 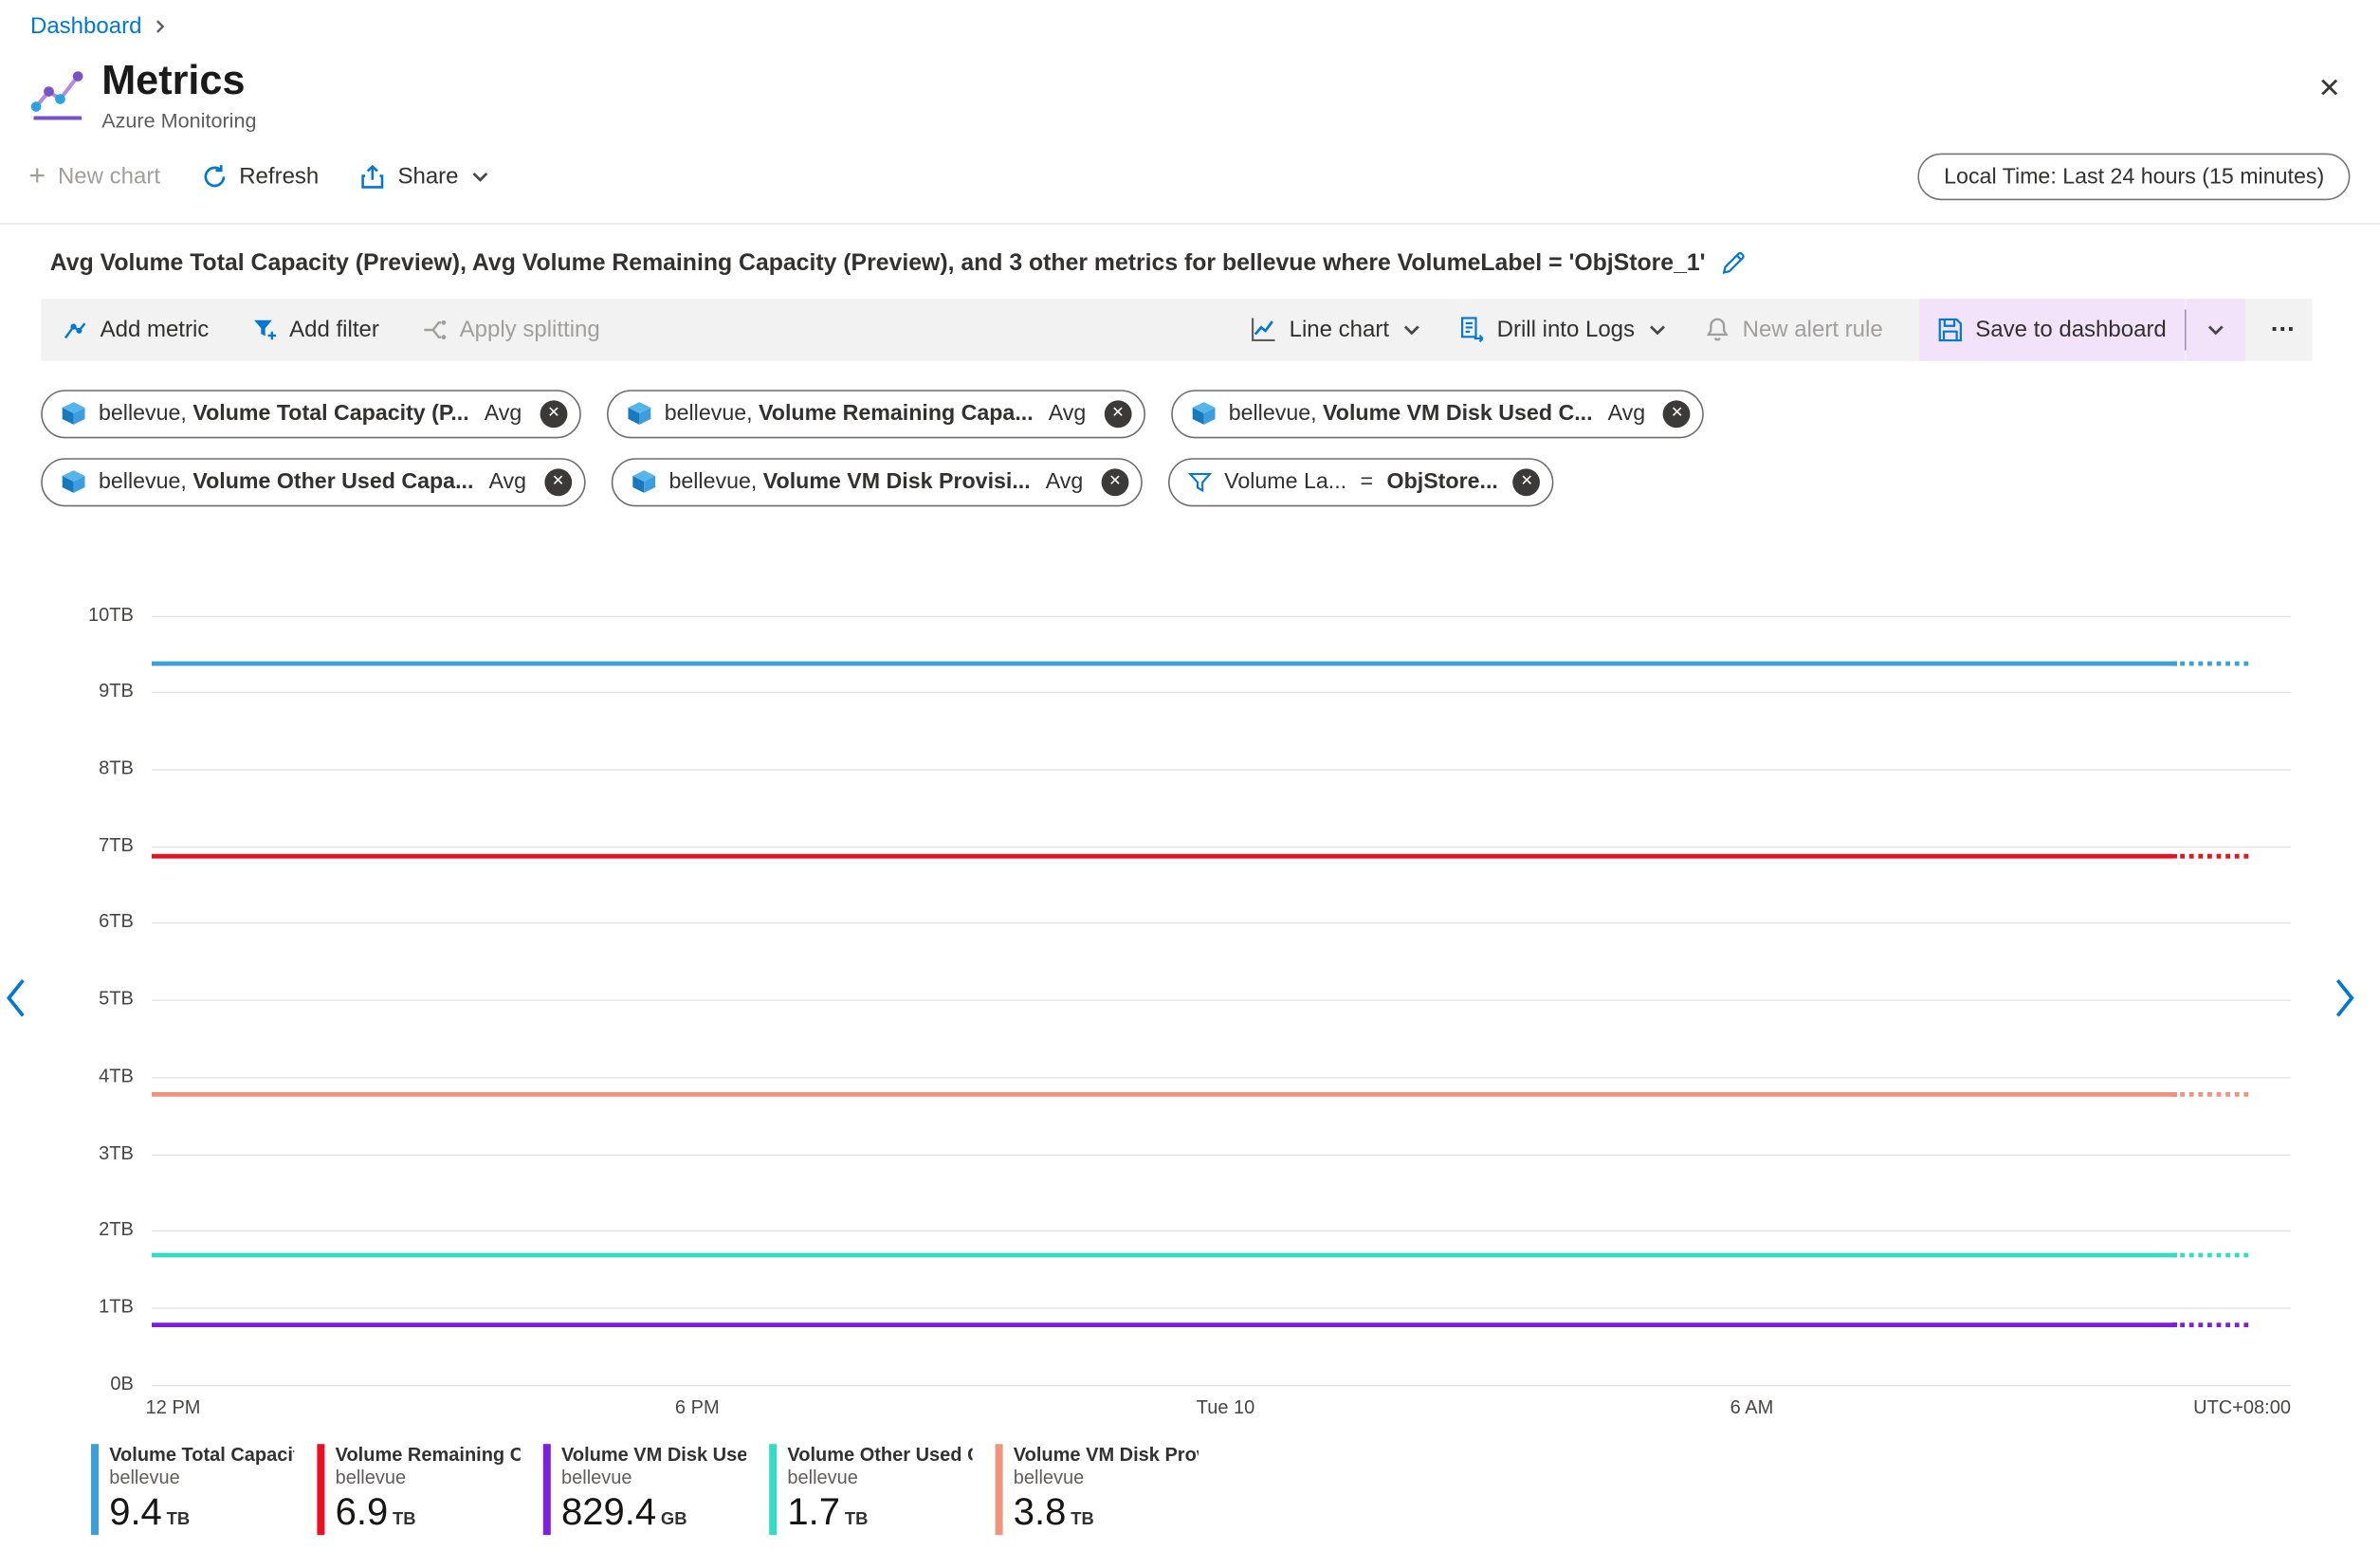 What do you see at coordinates (2052, 329) in the screenshot?
I see `save-to-dashboard-button: Save to dashboard` at bounding box center [2052, 329].